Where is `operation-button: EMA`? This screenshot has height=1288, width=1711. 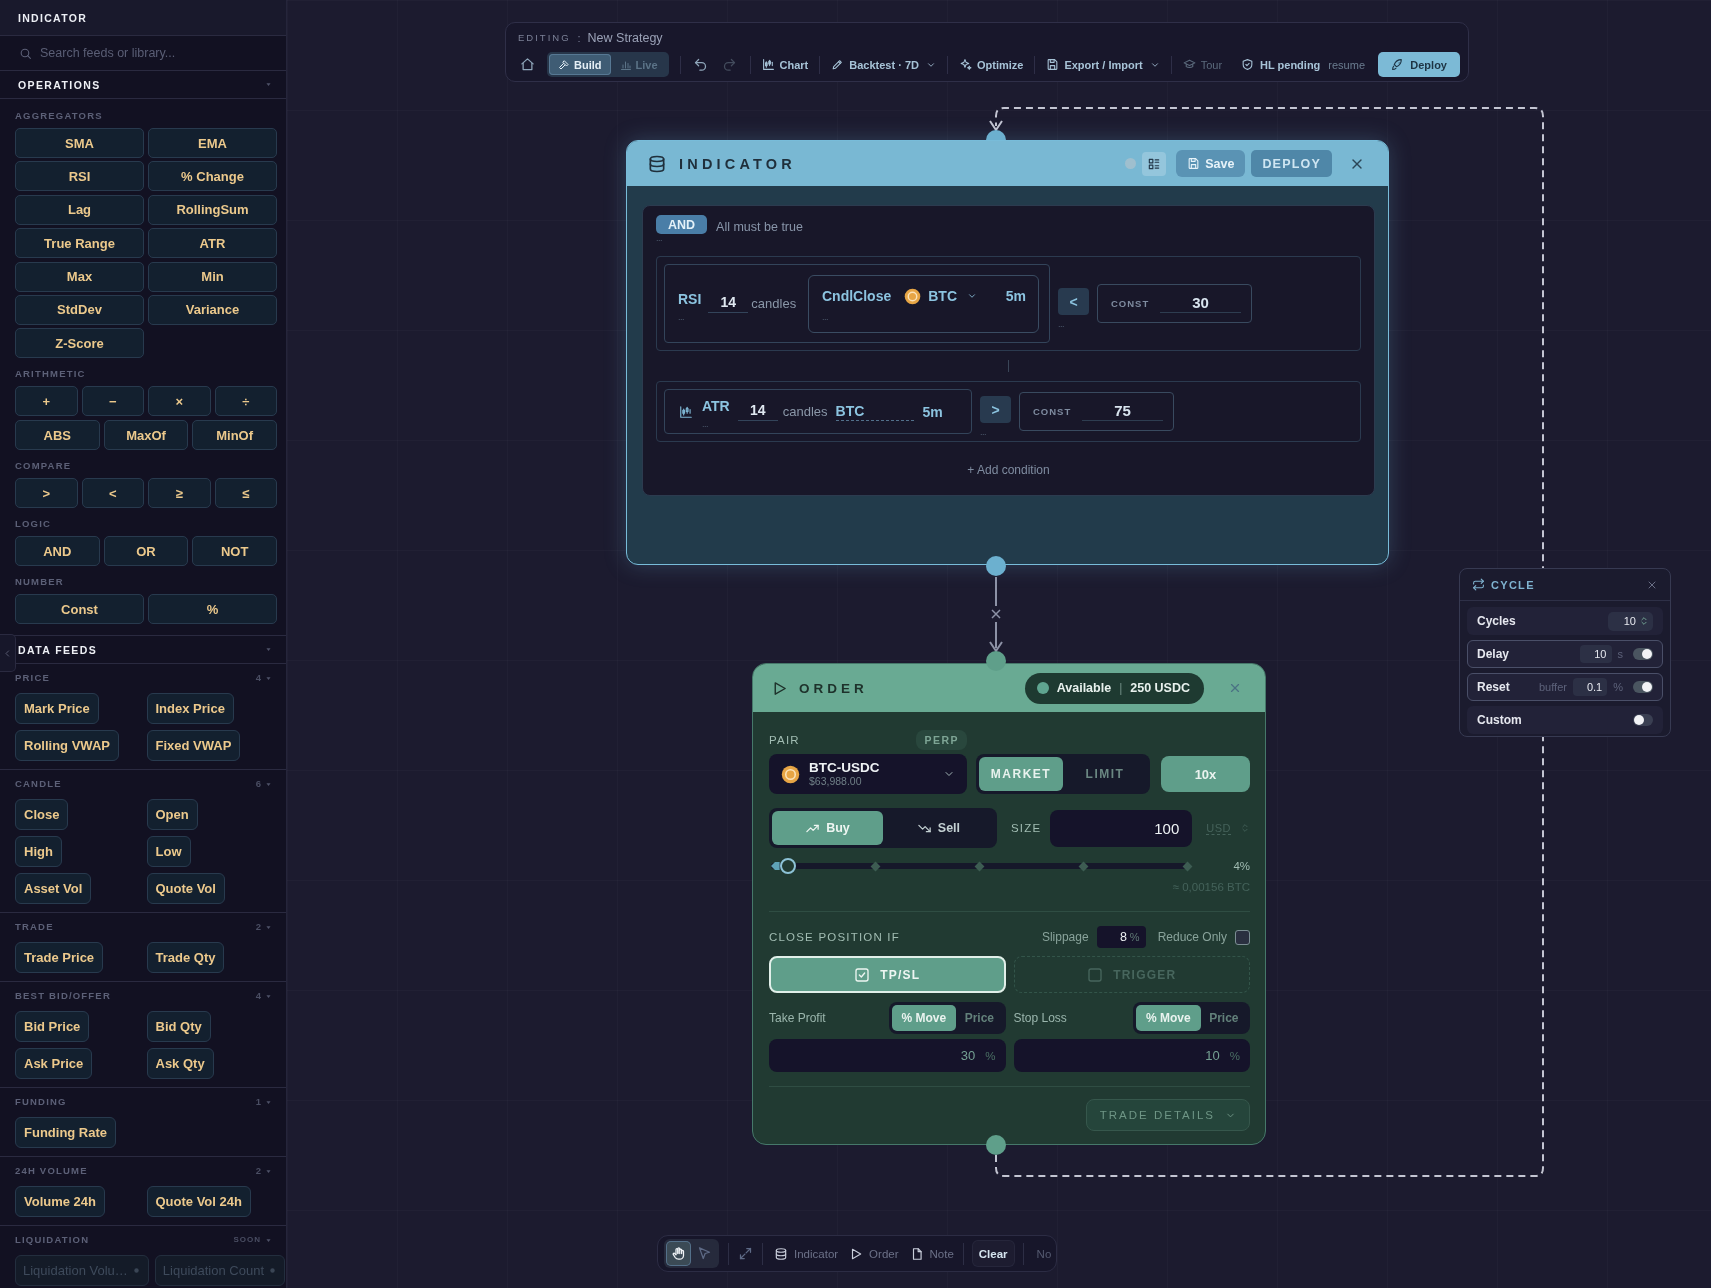
operation-button: EMA is located at coordinates (212, 143).